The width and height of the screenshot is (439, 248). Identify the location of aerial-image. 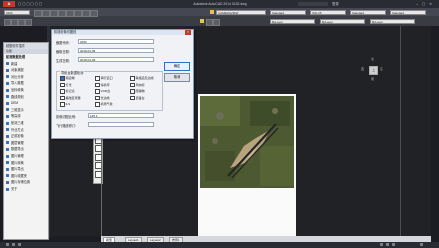
(247, 142).